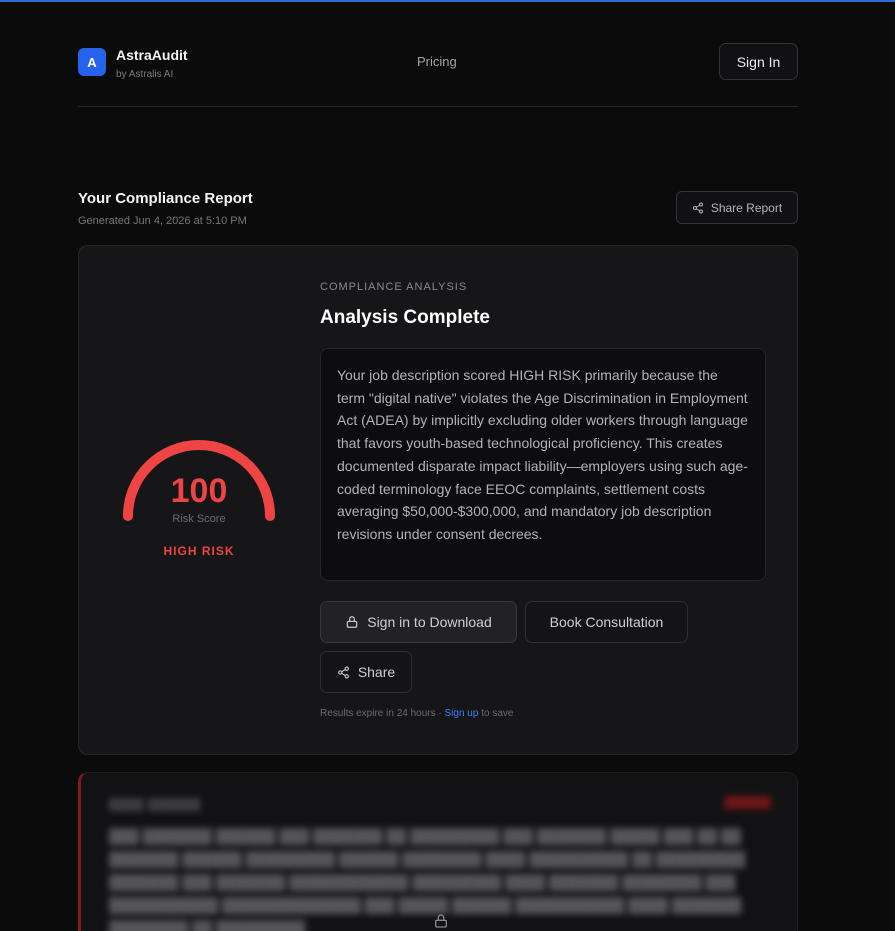  What do you see at coordinates (199, 551) in the screenshot?
I see `risk-level-label: HIGH RISK` at bounding box center [199, 551].